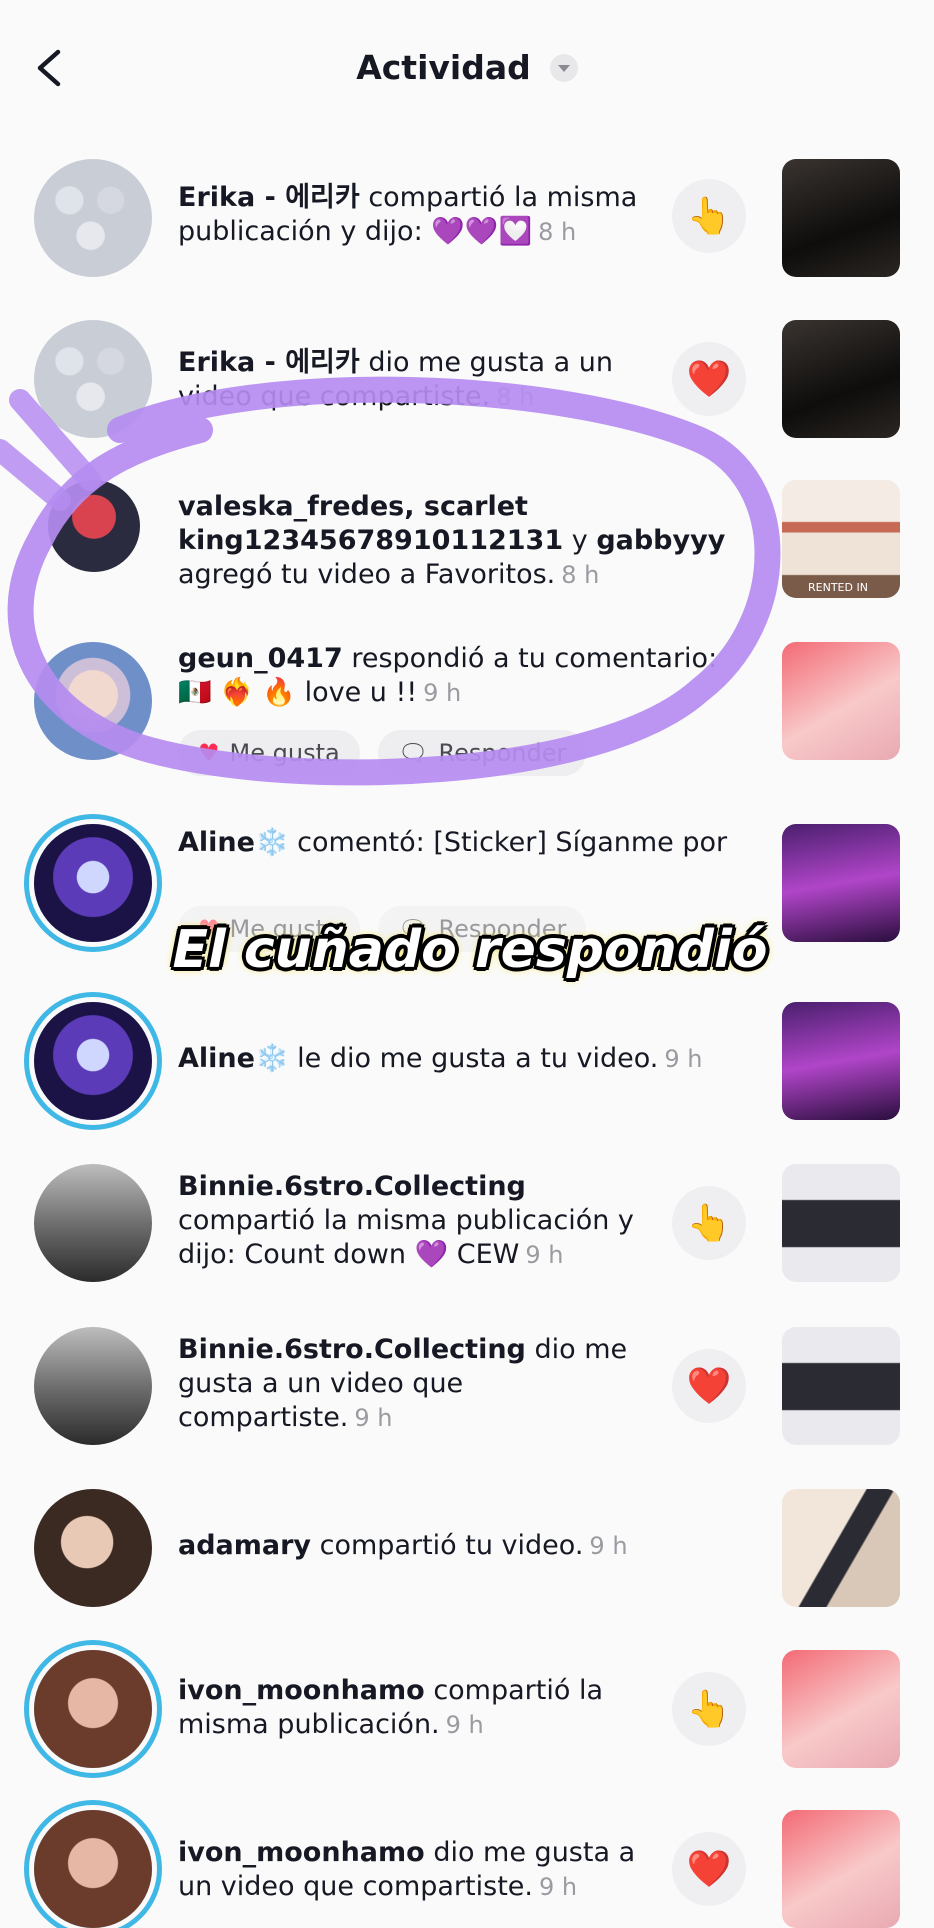 This screenshot has height=1928, width=934. I want to click on reply-button: 🗨 Responder, so click(482, 753).